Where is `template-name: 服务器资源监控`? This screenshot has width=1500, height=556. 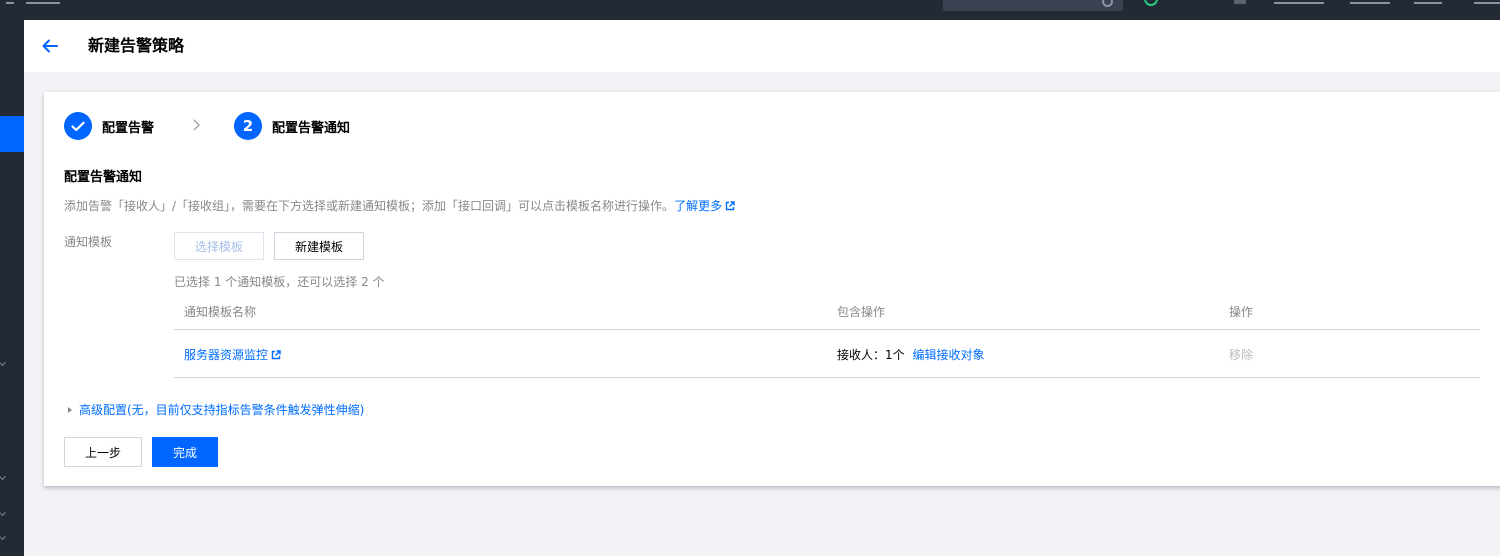
template-name: 服务器资源监控 is located at coordinates (226, 355).